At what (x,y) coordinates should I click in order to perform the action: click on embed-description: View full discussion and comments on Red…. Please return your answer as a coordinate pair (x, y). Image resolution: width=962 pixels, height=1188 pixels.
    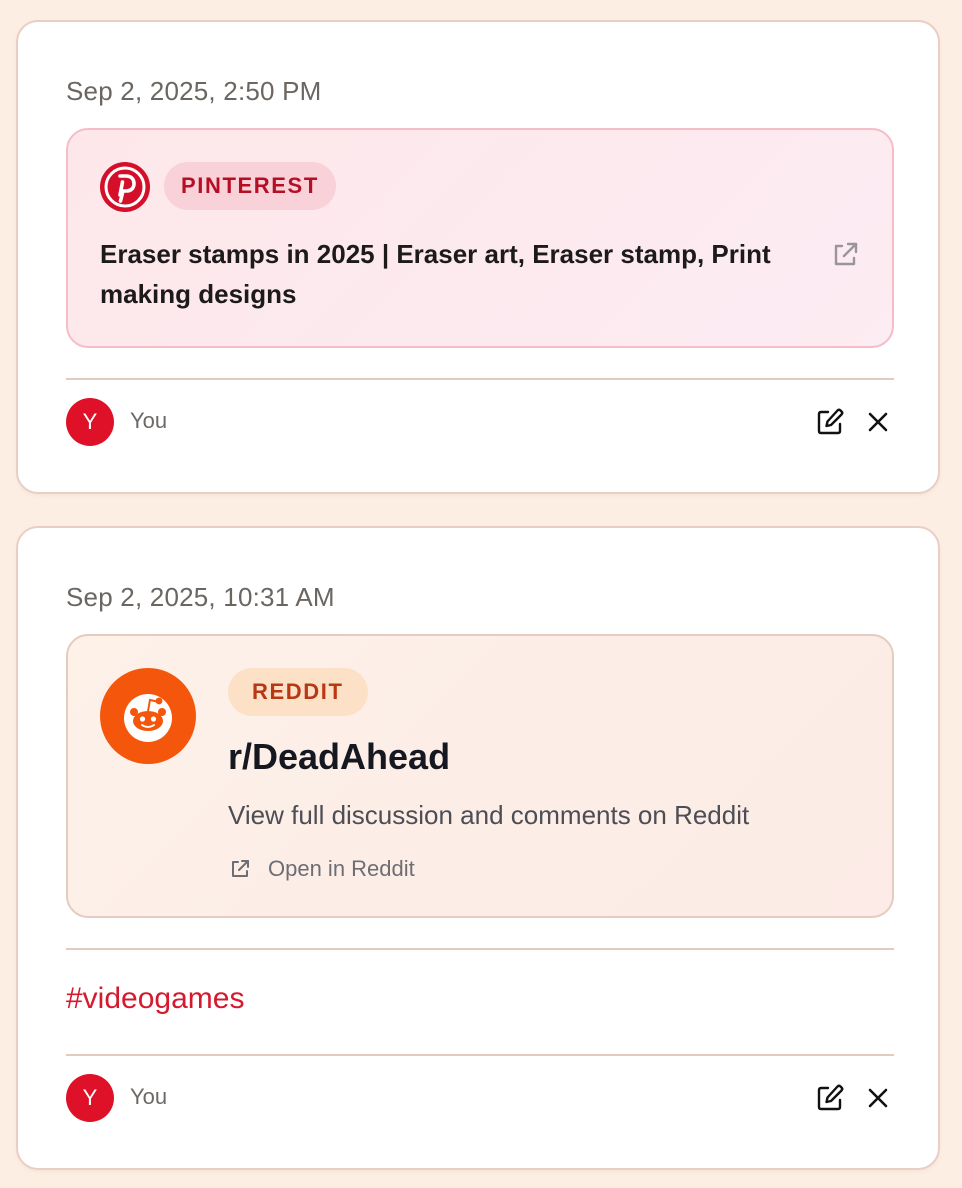
    Looking at the image, I should click on (489, 815).